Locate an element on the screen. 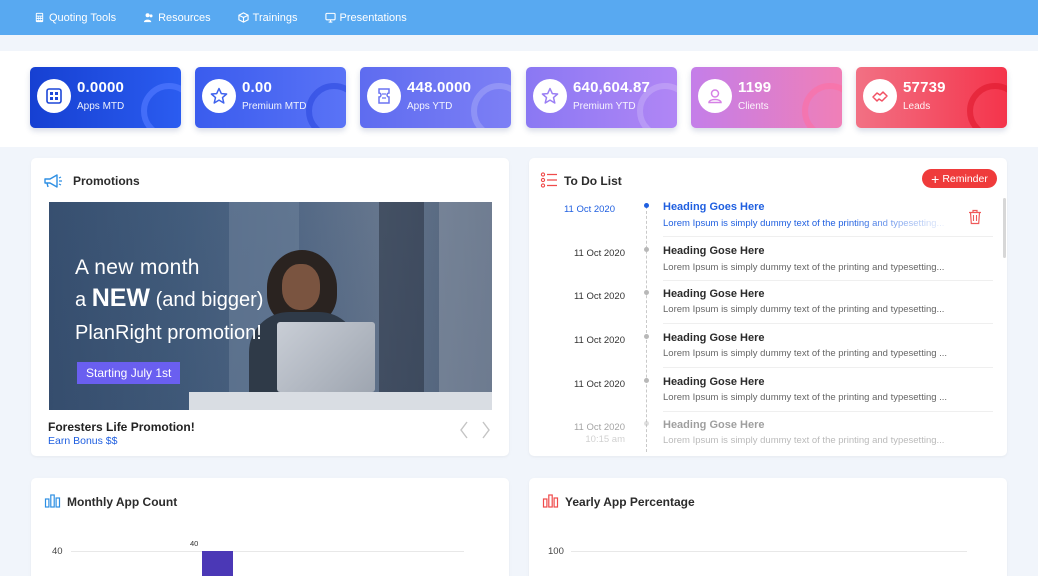 Image resolution: width=1038 pixels, height=576 pixels. stat-label: Clients is located at coordinates (753, 106).